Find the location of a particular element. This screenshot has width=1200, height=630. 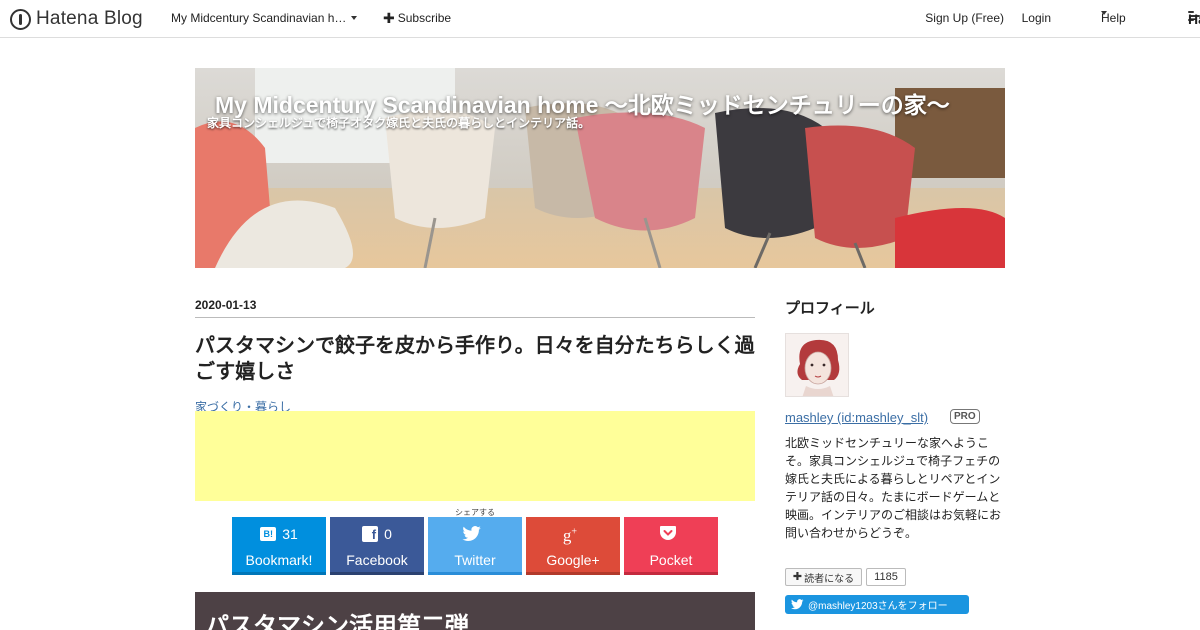

share-button-googleplus: g+ Google+ is located at coordinates (573, 546).